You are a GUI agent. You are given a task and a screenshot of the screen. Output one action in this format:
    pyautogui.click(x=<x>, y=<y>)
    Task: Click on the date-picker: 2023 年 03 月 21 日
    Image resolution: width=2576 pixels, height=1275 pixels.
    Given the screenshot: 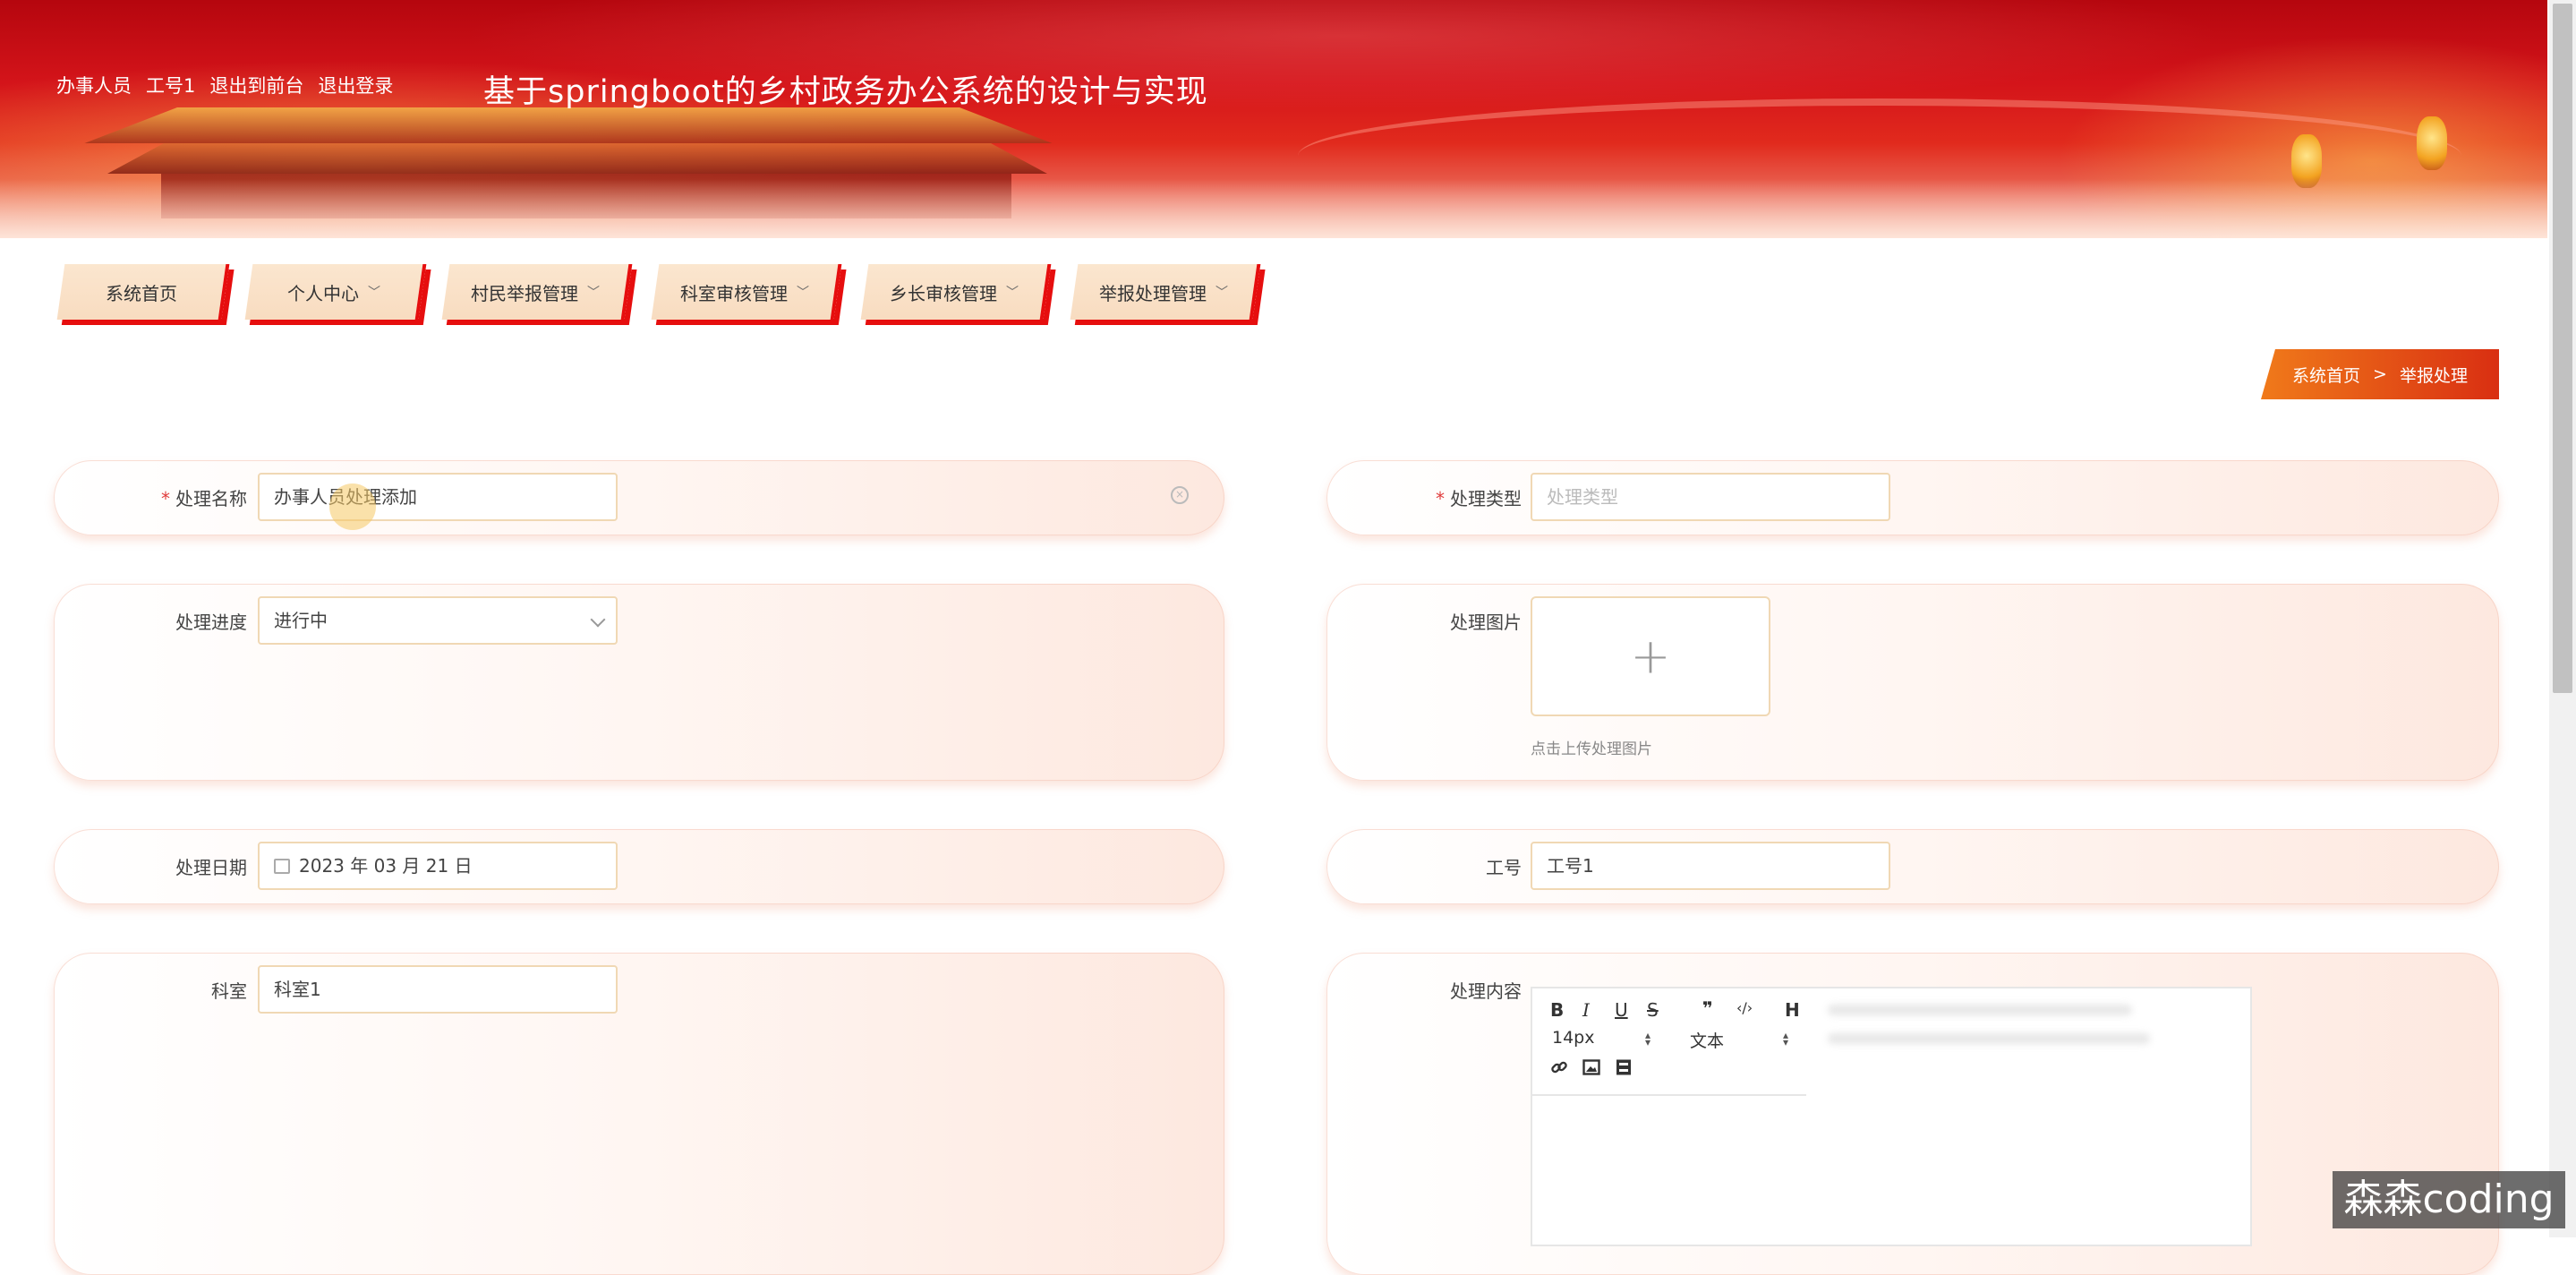 What is the action you would take?
    pyautogui.click(x=438, y=866)
    